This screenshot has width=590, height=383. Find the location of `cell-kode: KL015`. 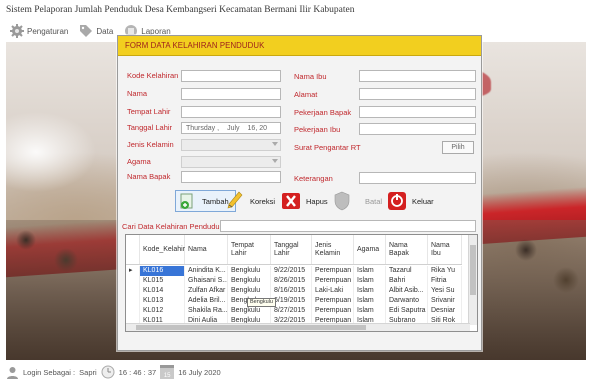

cell-kode: KL015 is located at coordinates (162, 281).